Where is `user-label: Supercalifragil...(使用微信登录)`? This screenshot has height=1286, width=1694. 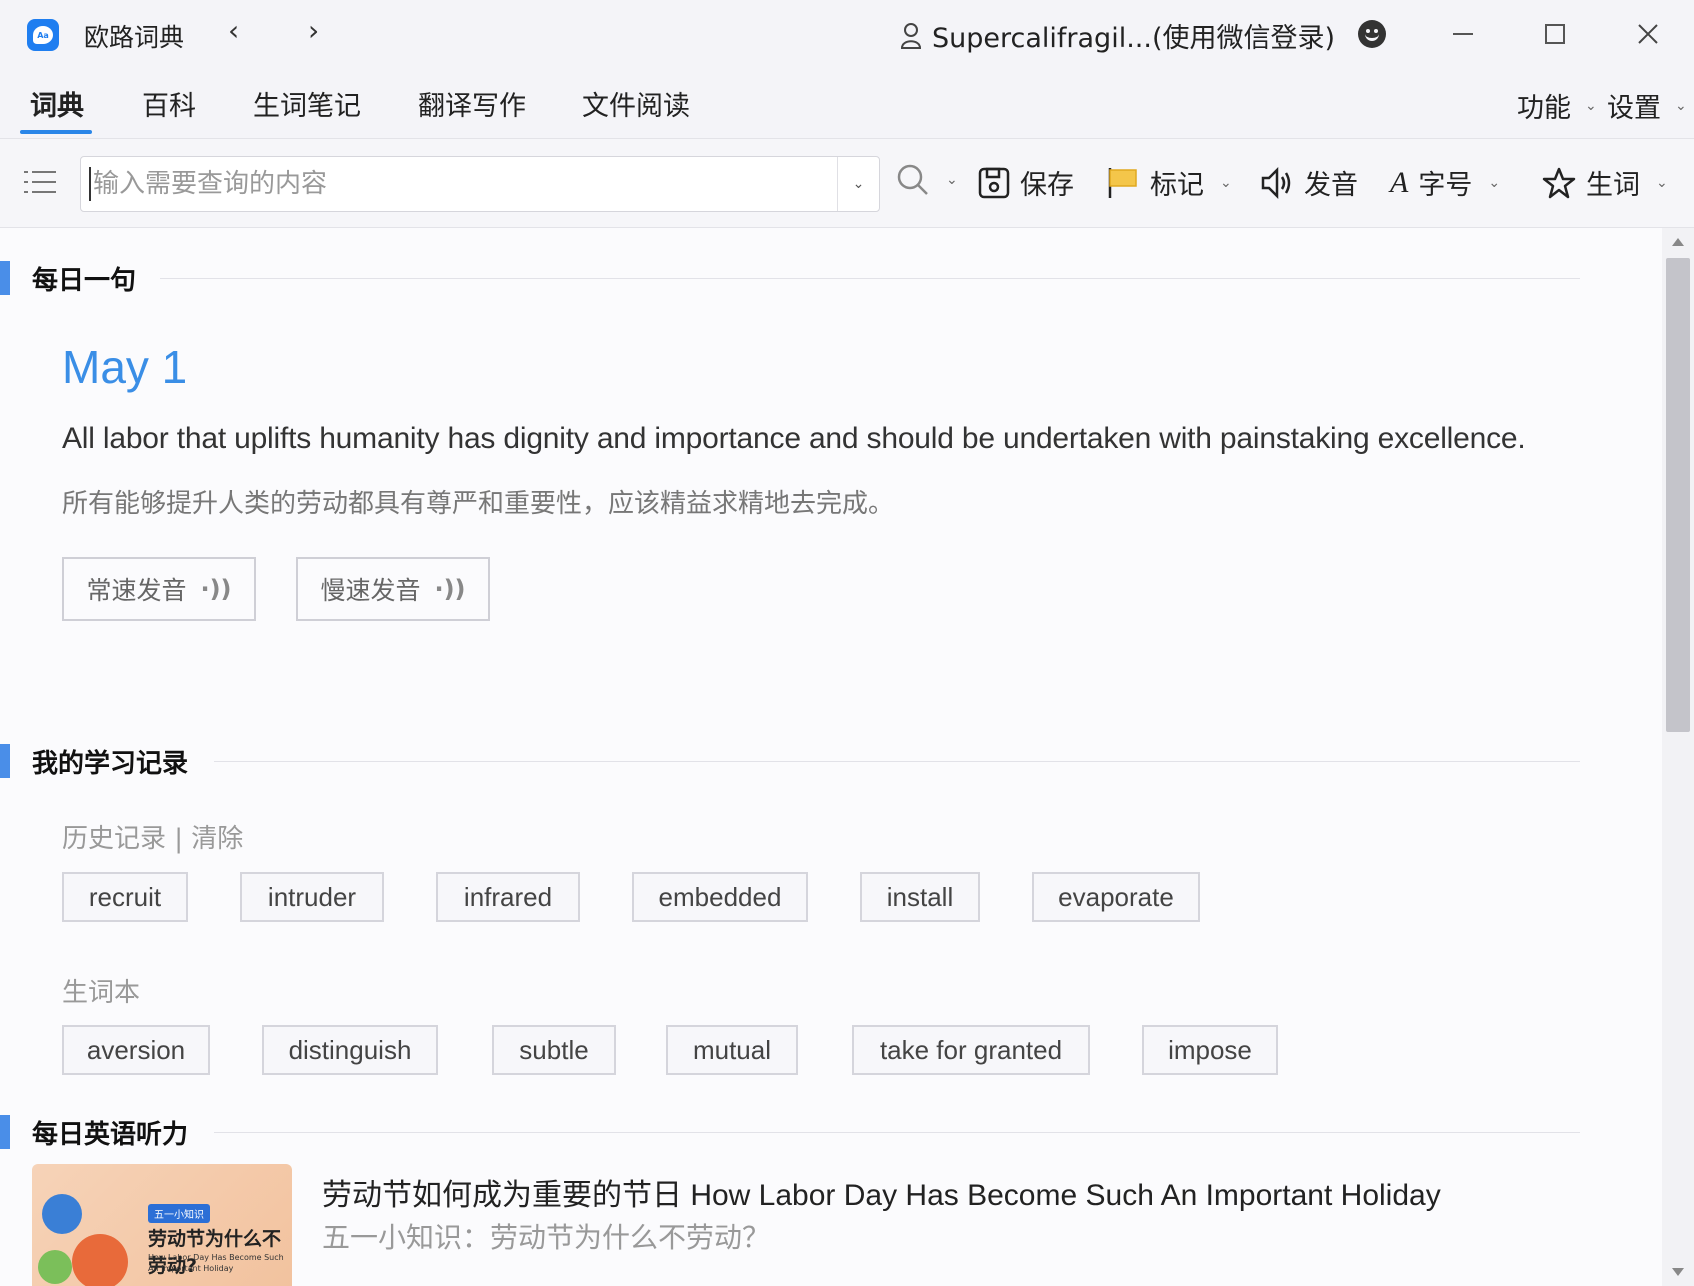
user-label: Supercalifragil...(使用微信登录) is located at coordinates (1134, 38).